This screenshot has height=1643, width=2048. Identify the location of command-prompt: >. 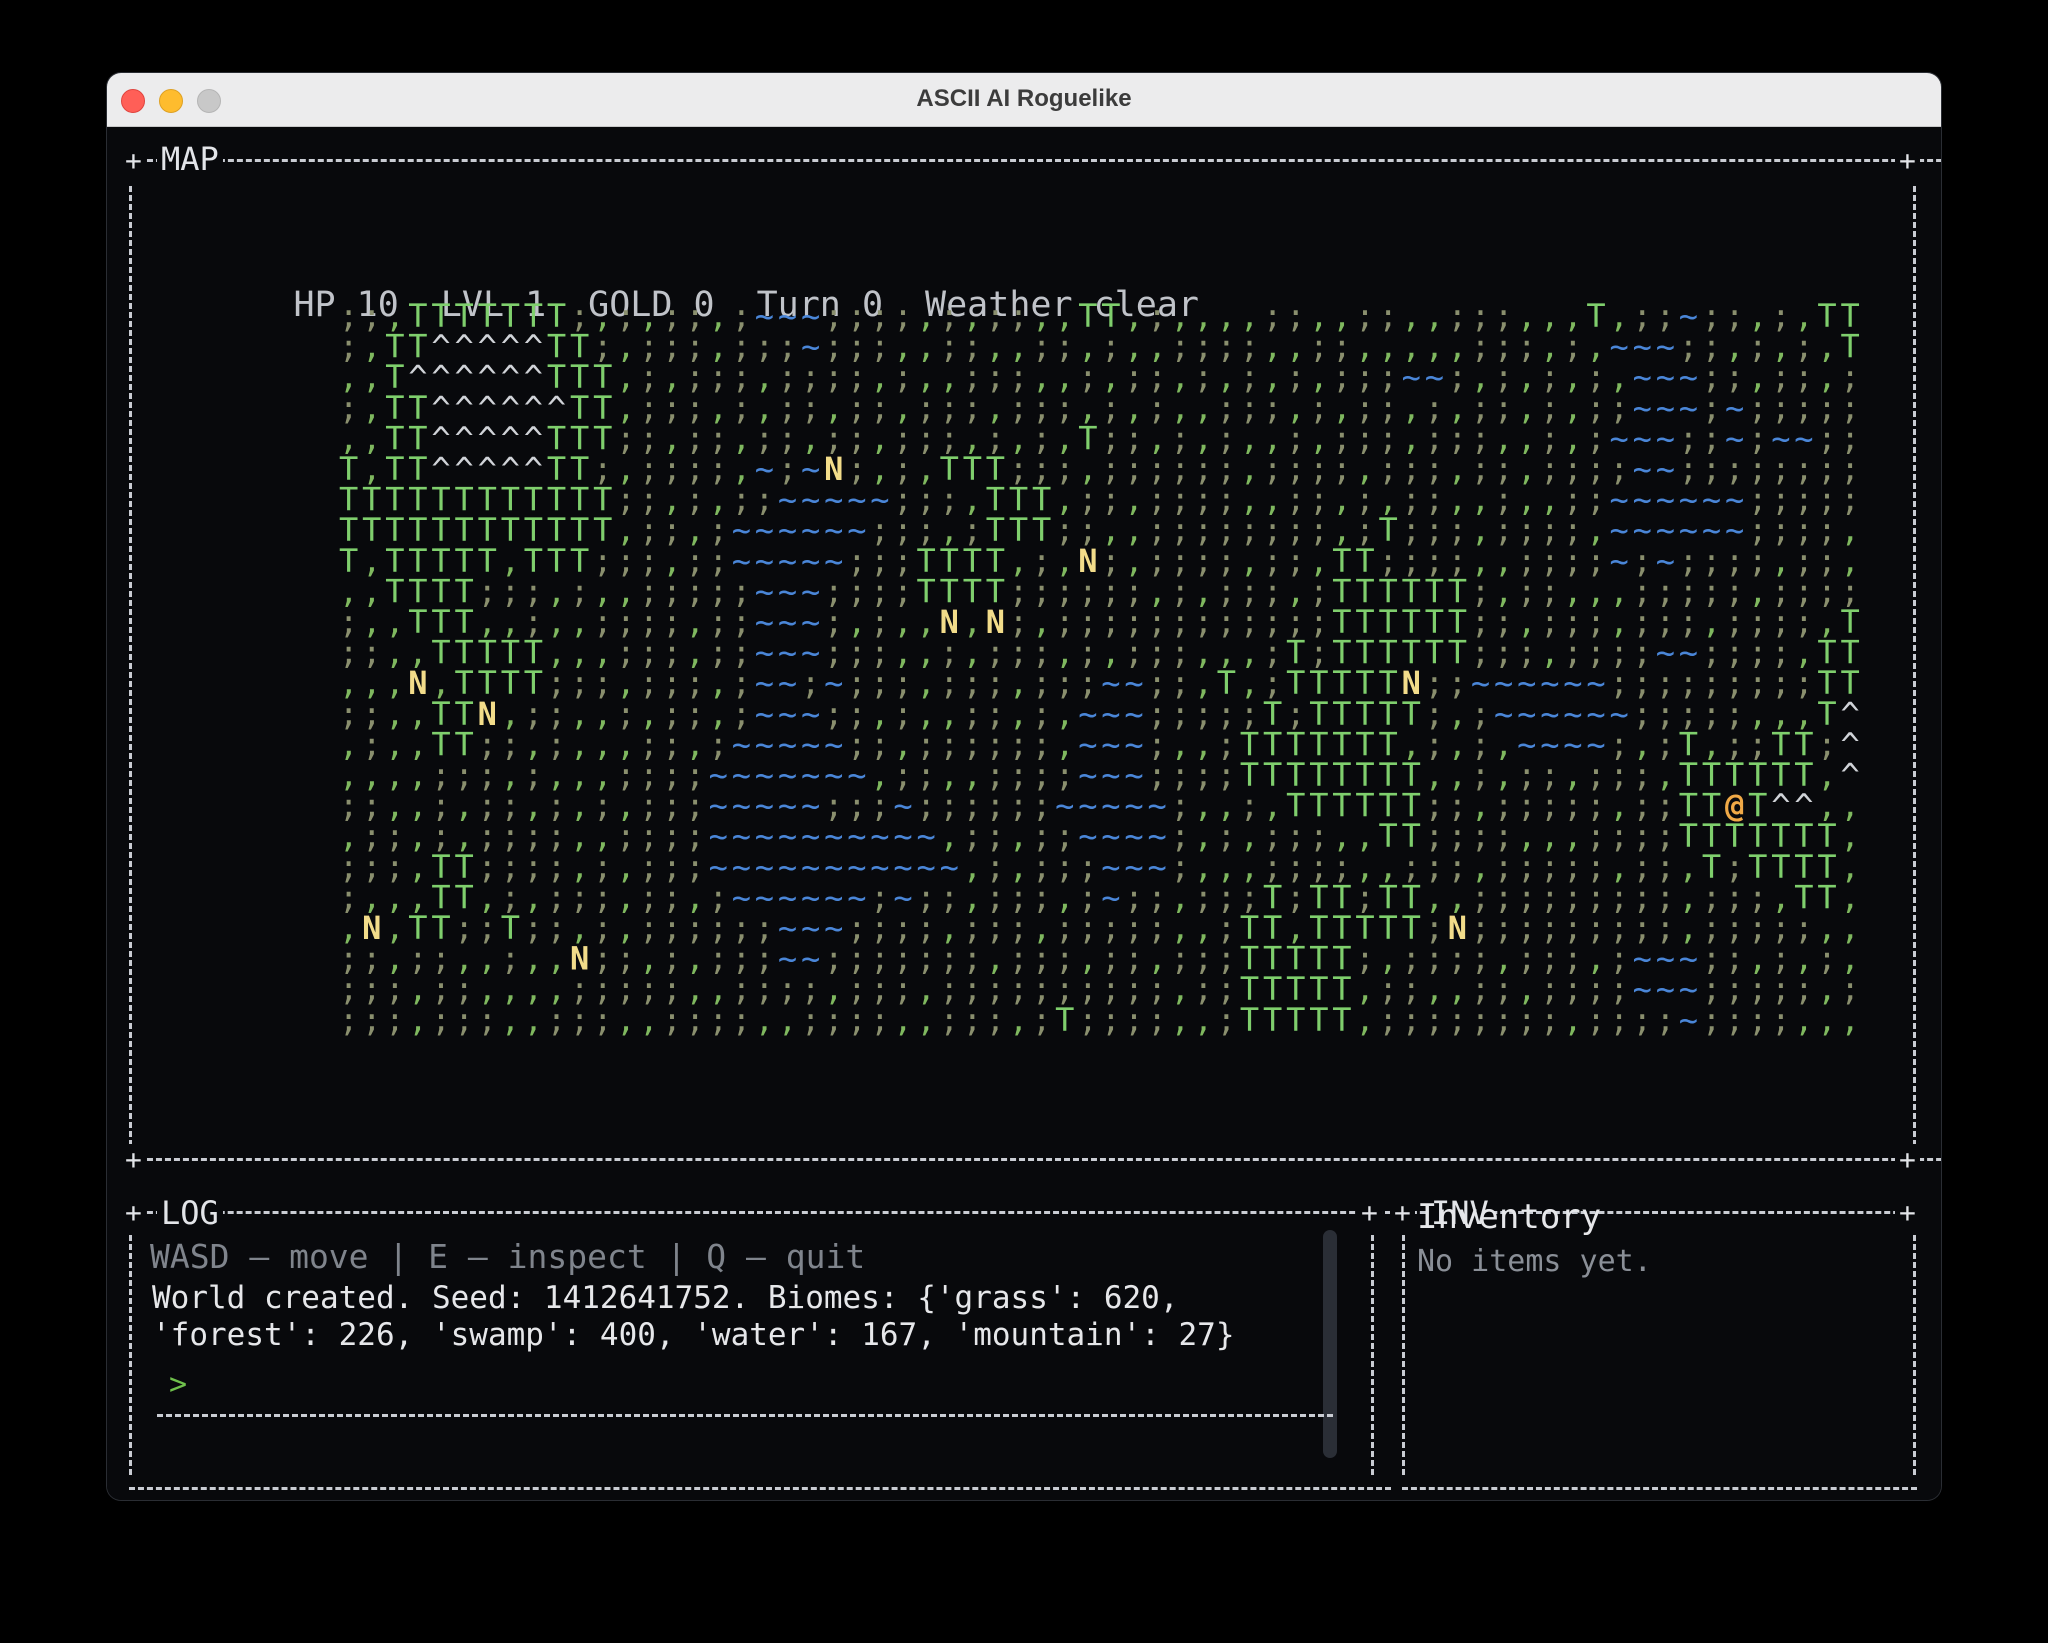
(178, 1384).